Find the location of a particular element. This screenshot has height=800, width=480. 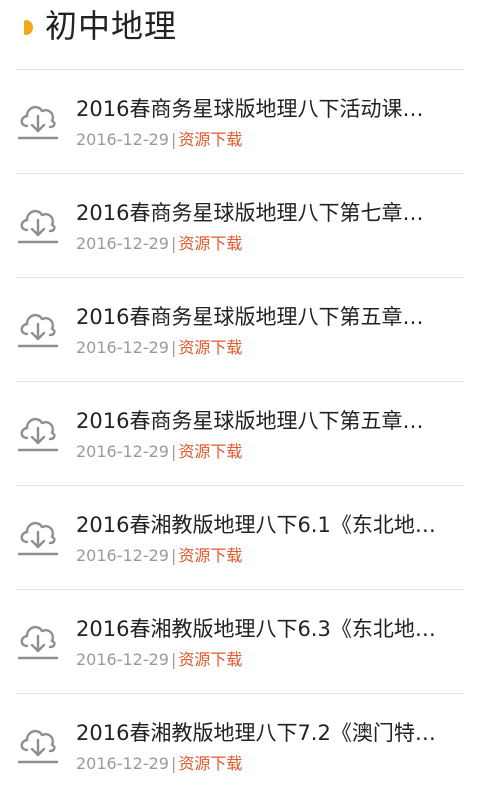

list-item: 2016春商务星球版地理八下活动课… 2016-12-29 | 资源下载 is located at coordinates (240, 122).